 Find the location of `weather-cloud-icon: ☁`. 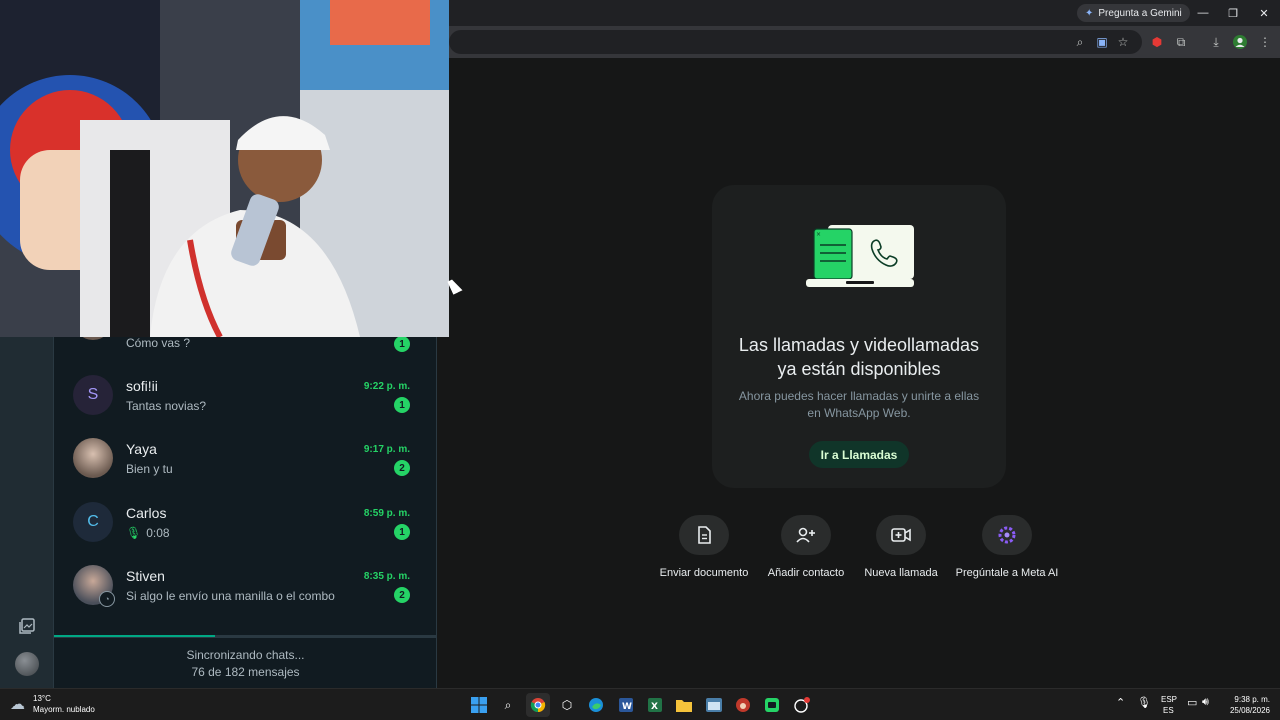

weather-cloud-icon: ☁ is located at coordinates (20, 704).